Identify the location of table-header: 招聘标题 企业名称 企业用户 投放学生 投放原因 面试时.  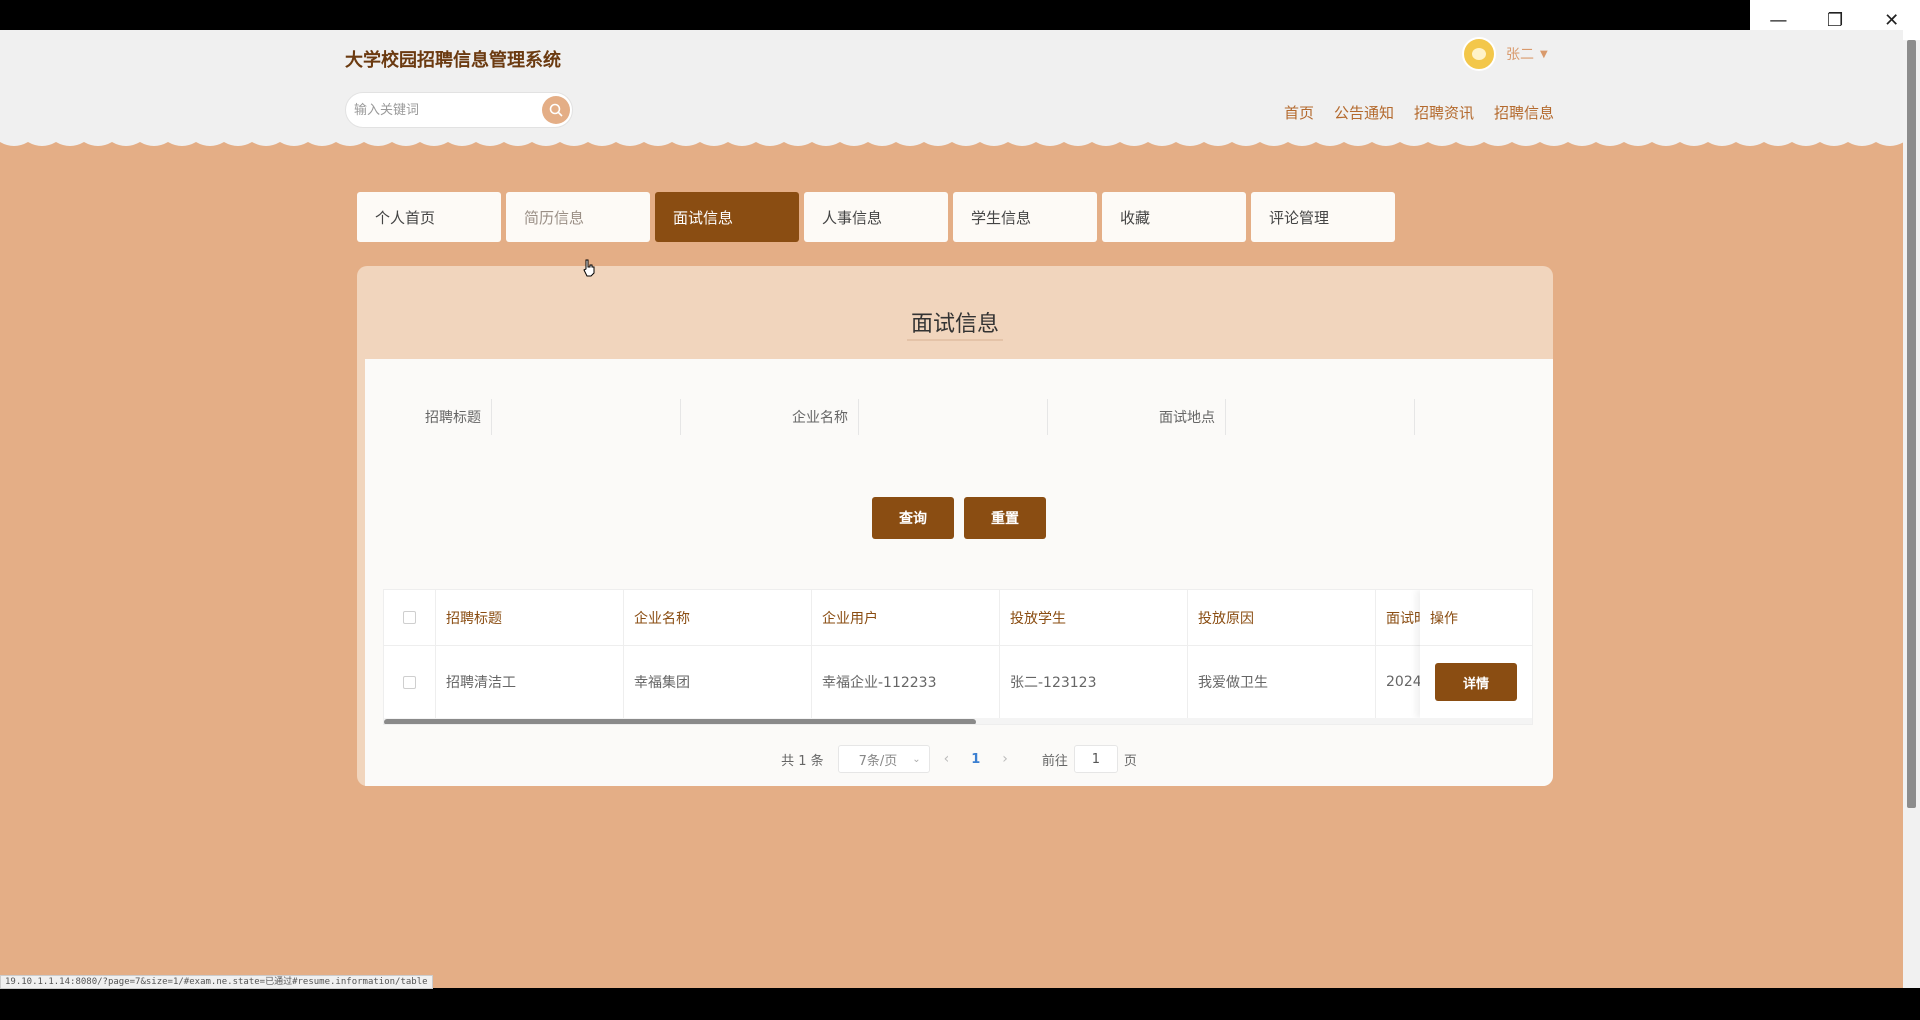
(958, 618).